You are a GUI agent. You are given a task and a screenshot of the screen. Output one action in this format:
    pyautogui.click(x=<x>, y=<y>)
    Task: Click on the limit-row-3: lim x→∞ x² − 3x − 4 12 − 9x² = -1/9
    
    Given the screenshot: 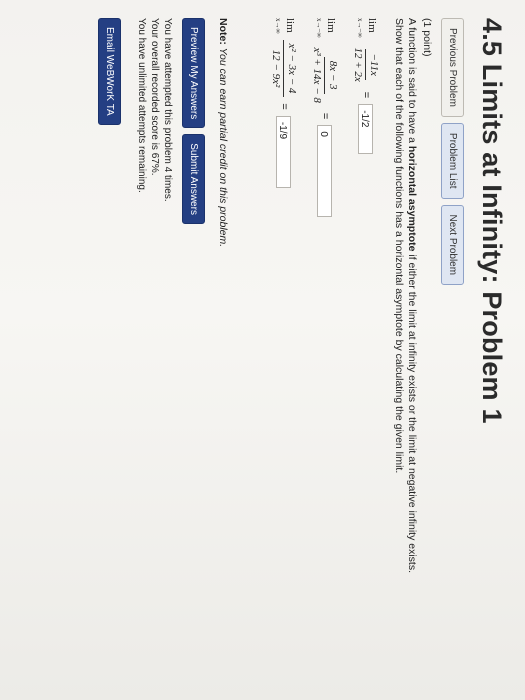 What is the action you would take?
    pyautogui.click(x=283, y=359)
    